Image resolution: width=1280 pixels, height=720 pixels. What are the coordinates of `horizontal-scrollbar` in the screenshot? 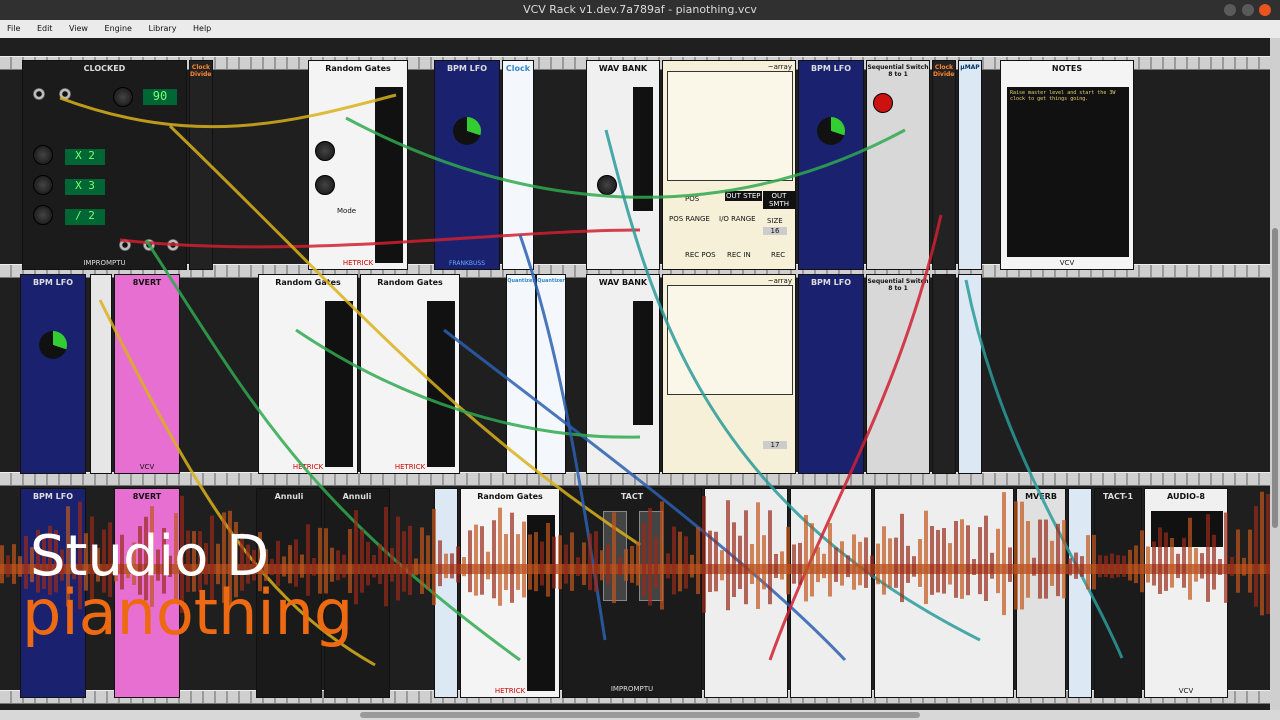 It's located at (640, 715).